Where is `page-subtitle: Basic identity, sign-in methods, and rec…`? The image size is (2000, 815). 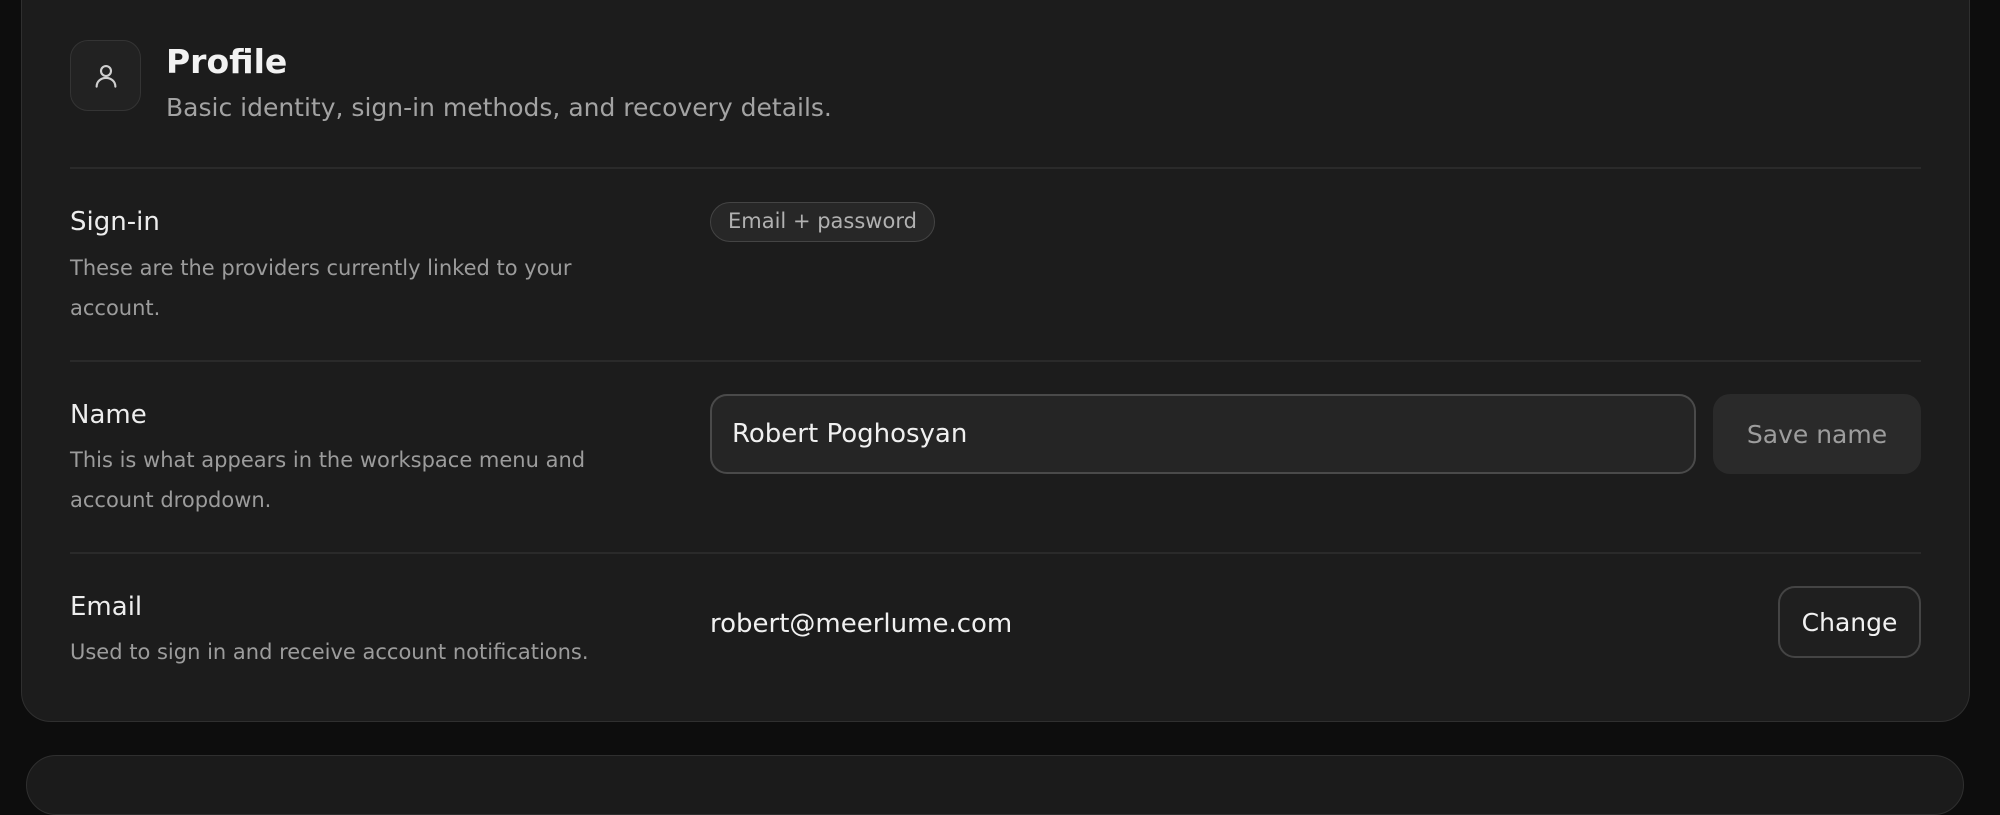
page-subtitle: Basic identity, sign-in methods, and rec… is located at coordinates (499, 107).